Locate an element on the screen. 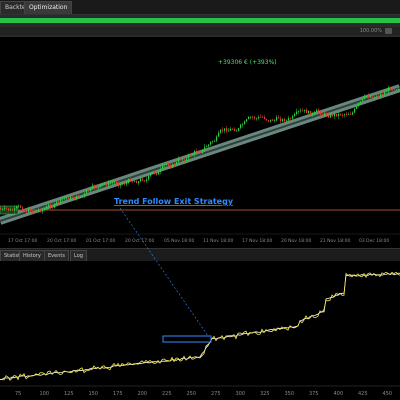 This screenshot has height=400, width=400. connector-line is located at coordinates (164, 272).